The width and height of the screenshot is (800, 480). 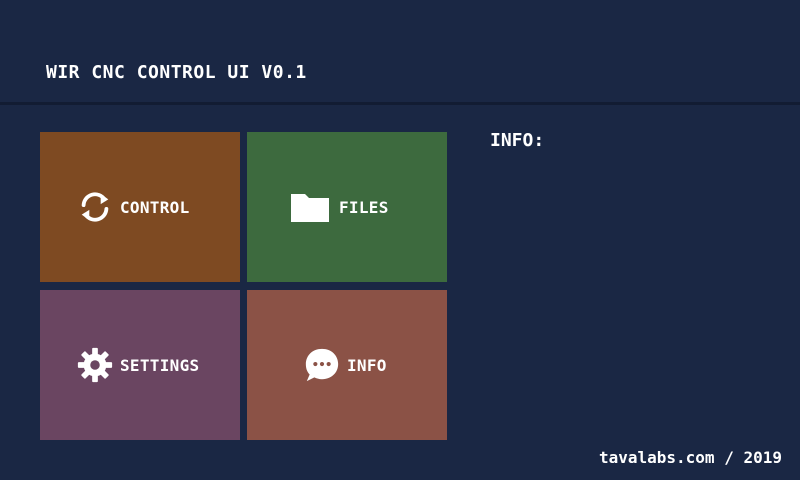 What do you see at coordinates (364, 207) in the screenshot?
I see `files-tile-label: FILES` at bounding box center [364, 207].